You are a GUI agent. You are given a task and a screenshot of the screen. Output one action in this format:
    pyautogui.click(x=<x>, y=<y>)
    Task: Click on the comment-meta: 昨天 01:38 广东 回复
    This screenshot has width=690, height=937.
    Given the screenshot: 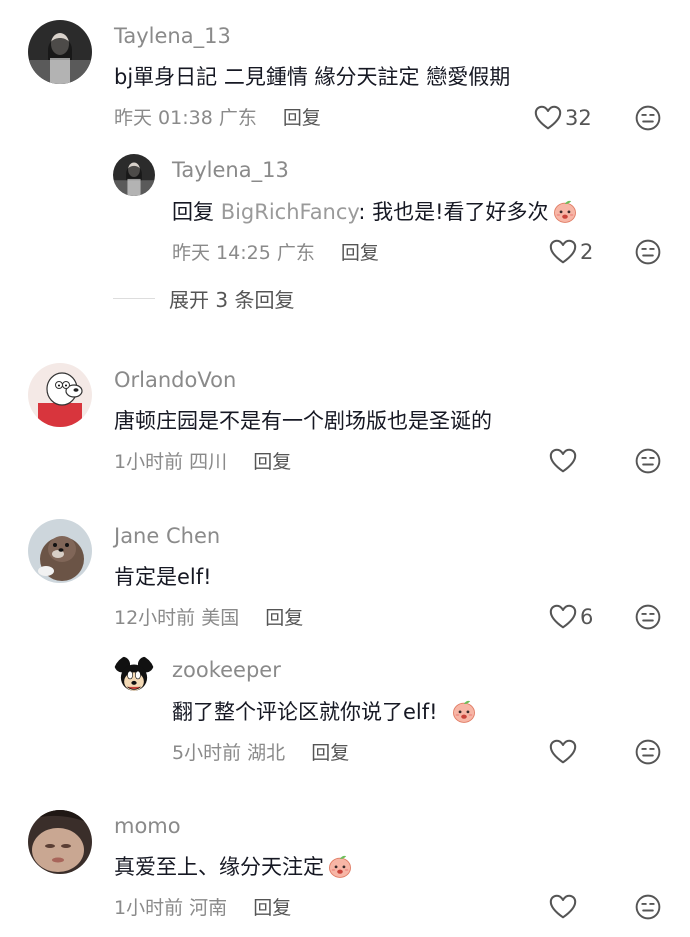 What is the action you would take?
    pyautogui.click(x=217, y=116)
    